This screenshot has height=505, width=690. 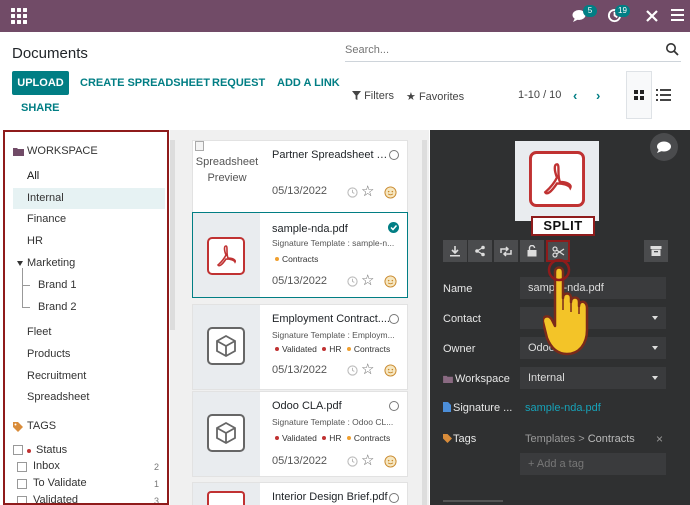 What do you see at coordinates (655, 378) in the screenshot?
I see `dropdown-caret-icon` at bounding box center [655, 378].